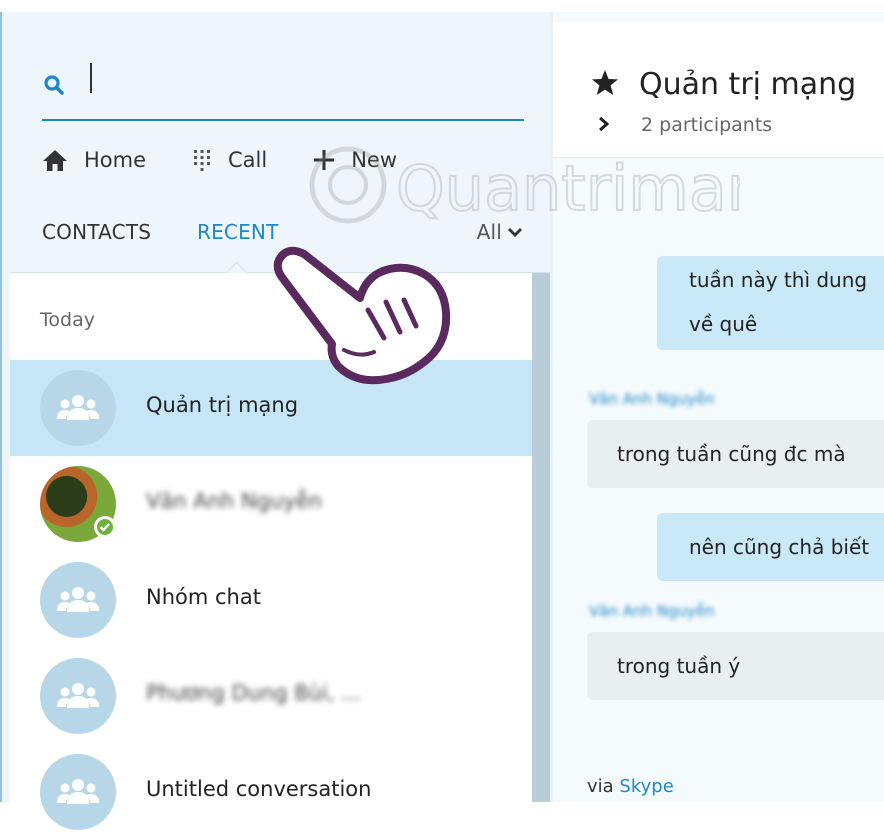  What do you see at coordinates (731, 454) in the screenshot?
I see `message-text: trong tuần cũng đc mà` at bounding box center [731, 454].